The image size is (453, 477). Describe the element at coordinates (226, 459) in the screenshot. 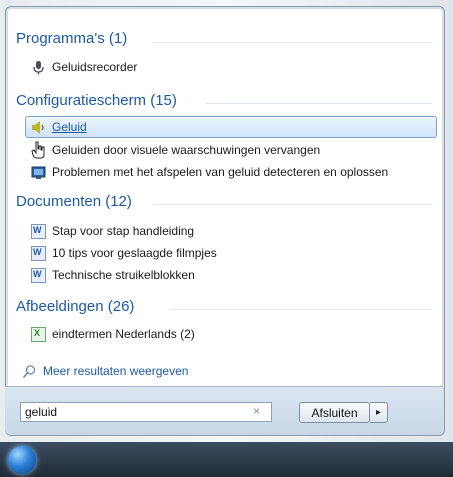

I see `taskbar` at that location.